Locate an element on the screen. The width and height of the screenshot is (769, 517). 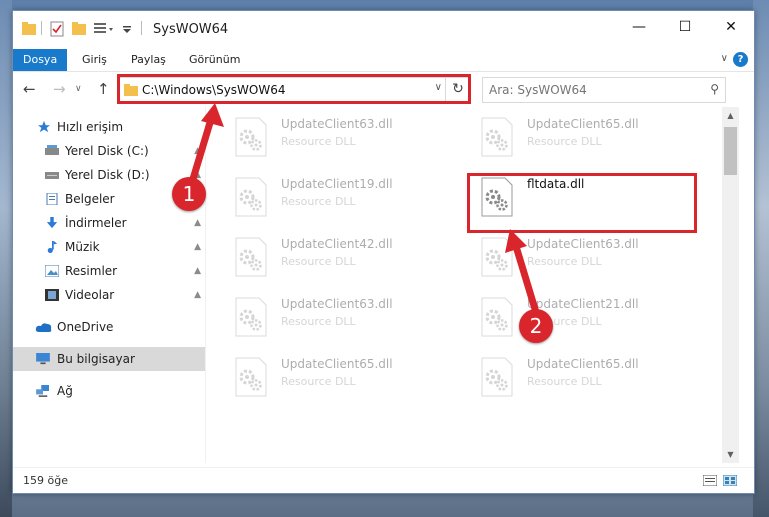
scroll-thumb is located at coordinates (730, 151).